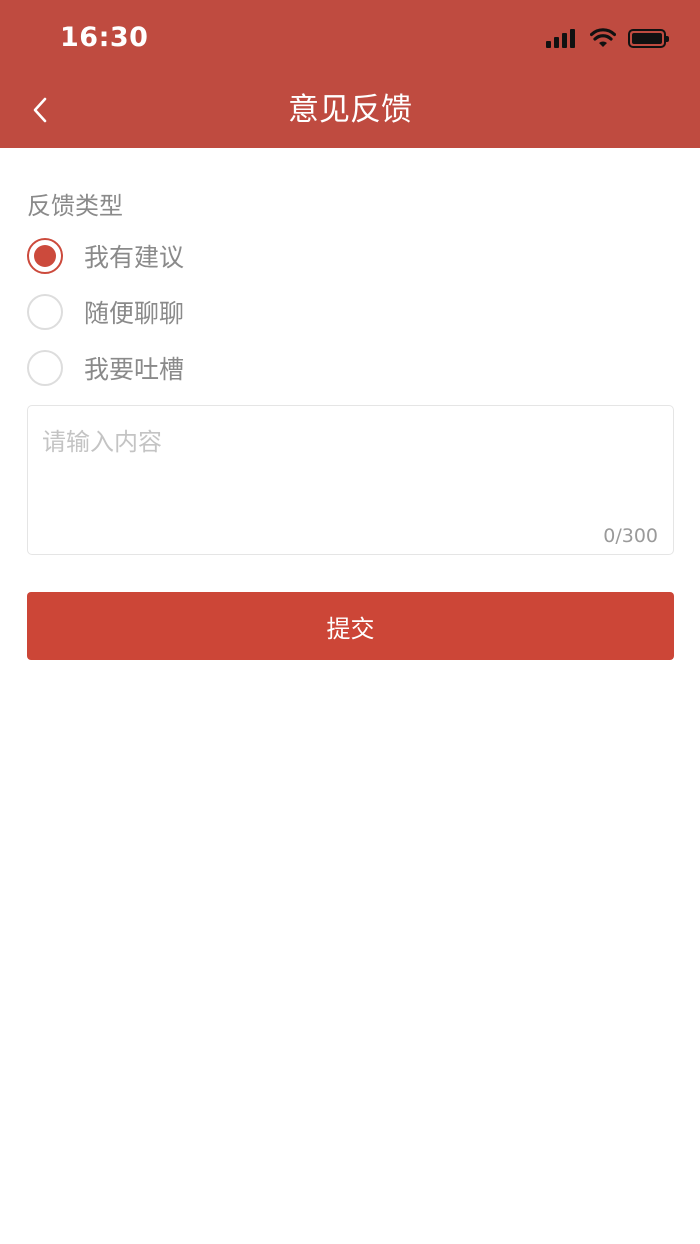 This screenshot has height=1244, width=700. What do you see at coordinates (630, 536) in the screenshot?
I see `character-counter: 0/300` at bounding box center [630, 536].